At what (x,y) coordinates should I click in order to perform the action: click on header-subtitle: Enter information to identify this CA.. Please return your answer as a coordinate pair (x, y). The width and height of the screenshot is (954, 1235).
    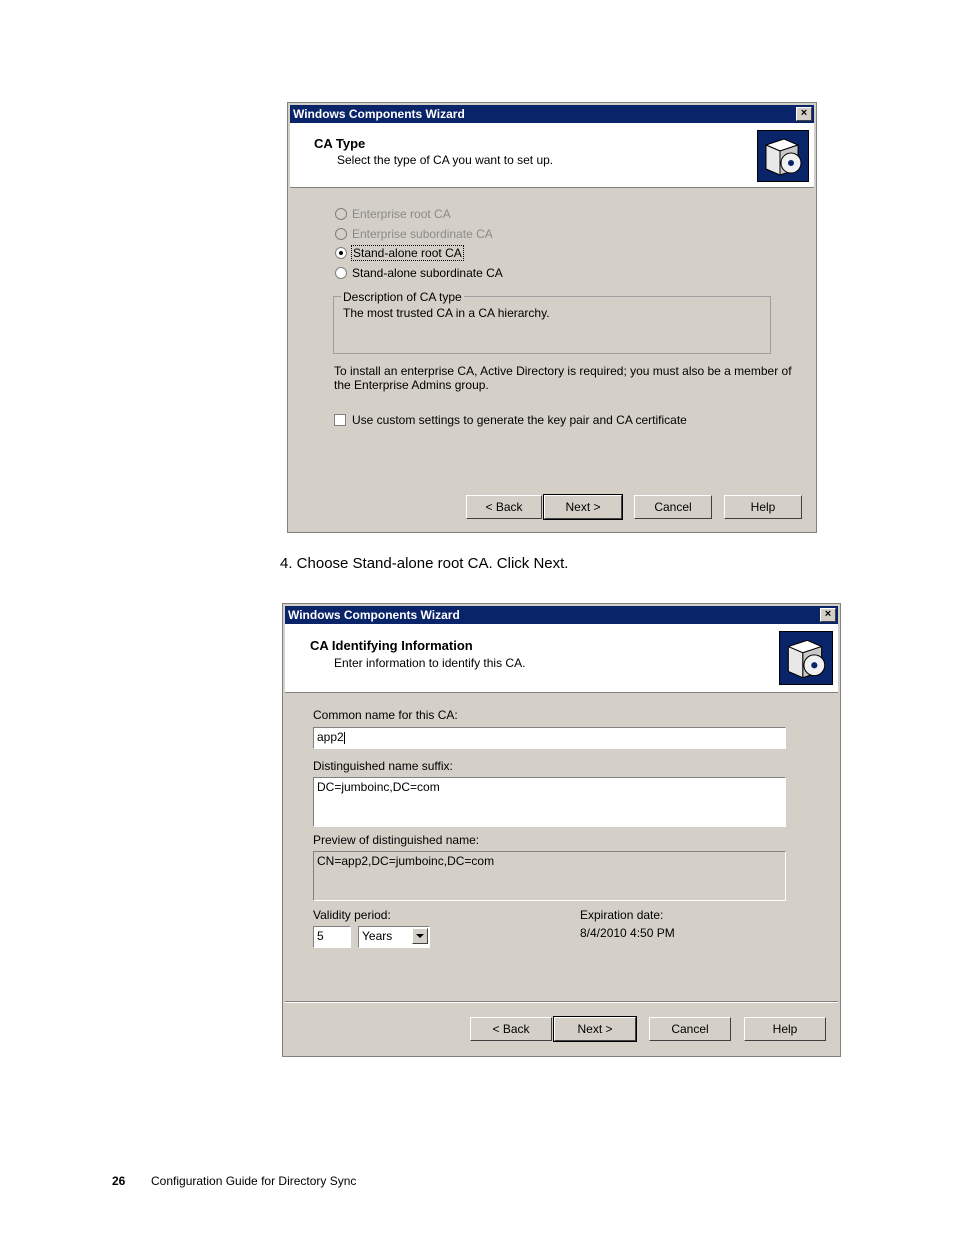
    Looking at the image, I should click on (430, 663).